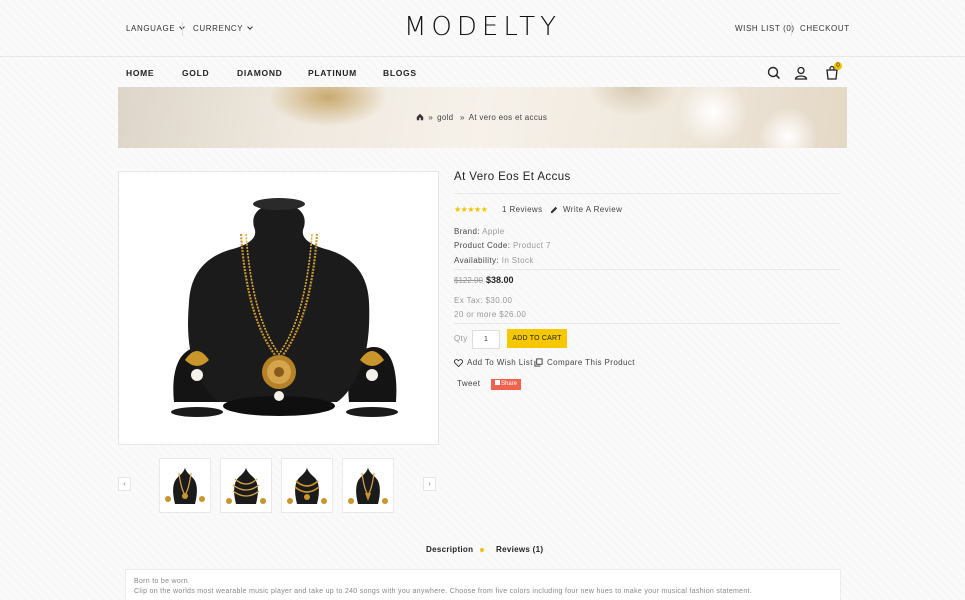 This screenshot has width=965, height=600. What do you see at coordinates (400, 73) in the screenshot?
I see `nav-blogs: BLOGS` at bounding box center [400, 73].